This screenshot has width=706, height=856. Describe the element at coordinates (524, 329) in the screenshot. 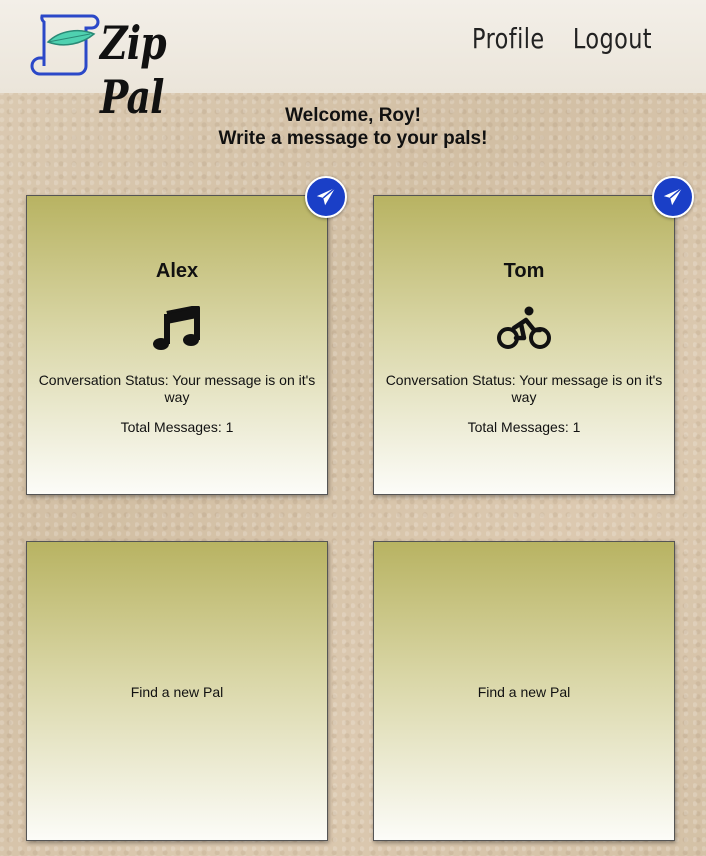

I see `cyclist-icon` at that location.